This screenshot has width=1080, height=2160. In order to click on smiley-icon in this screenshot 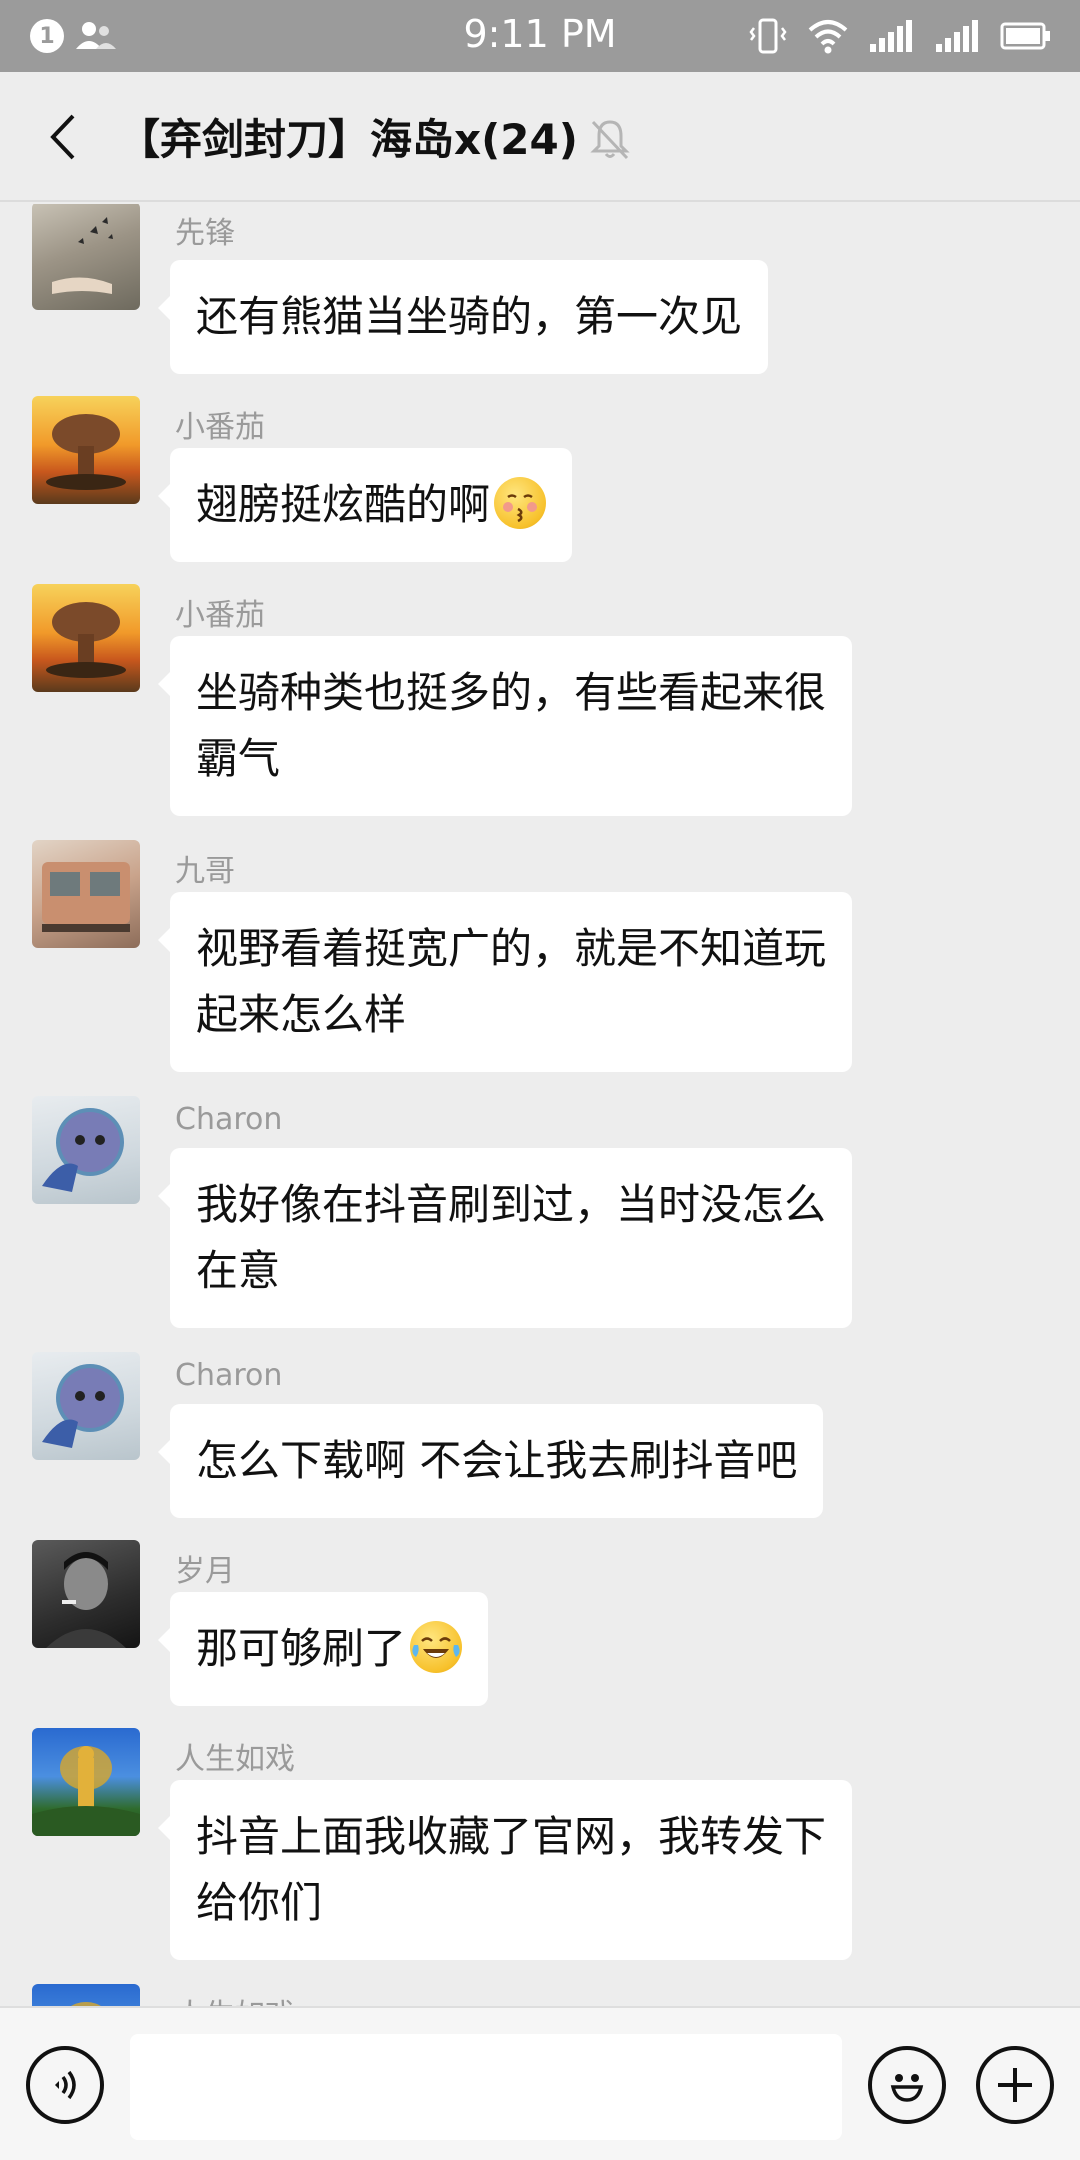, I will do `click(907, 2088)`.